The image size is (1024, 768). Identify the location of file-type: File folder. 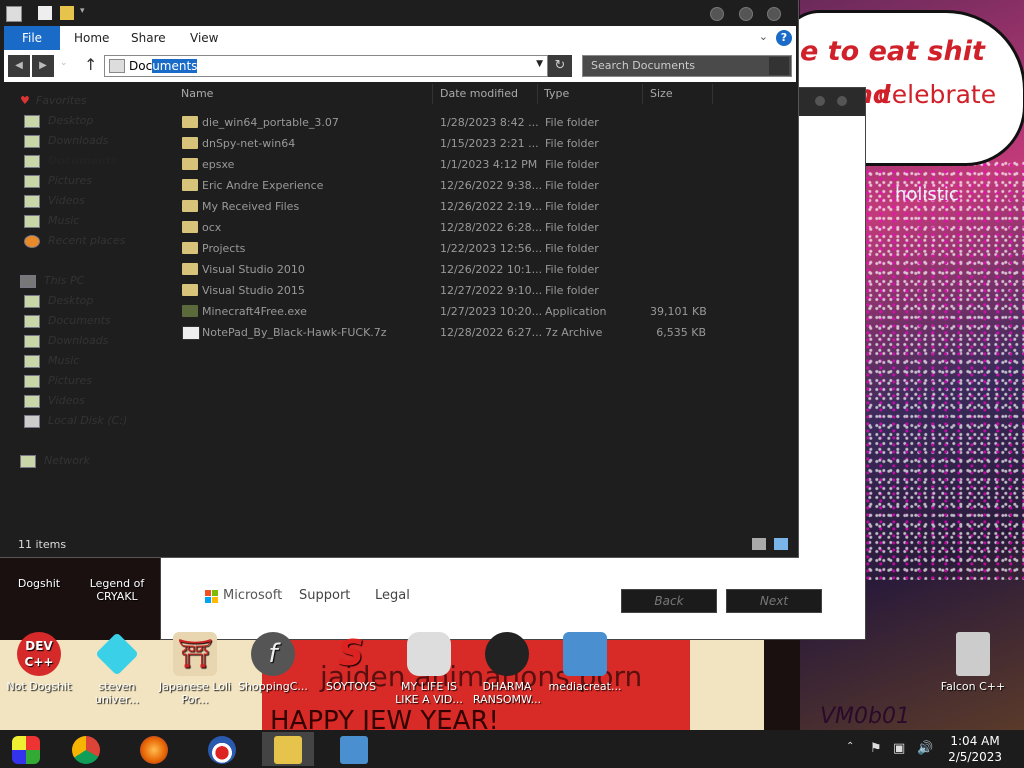
(572, 248).